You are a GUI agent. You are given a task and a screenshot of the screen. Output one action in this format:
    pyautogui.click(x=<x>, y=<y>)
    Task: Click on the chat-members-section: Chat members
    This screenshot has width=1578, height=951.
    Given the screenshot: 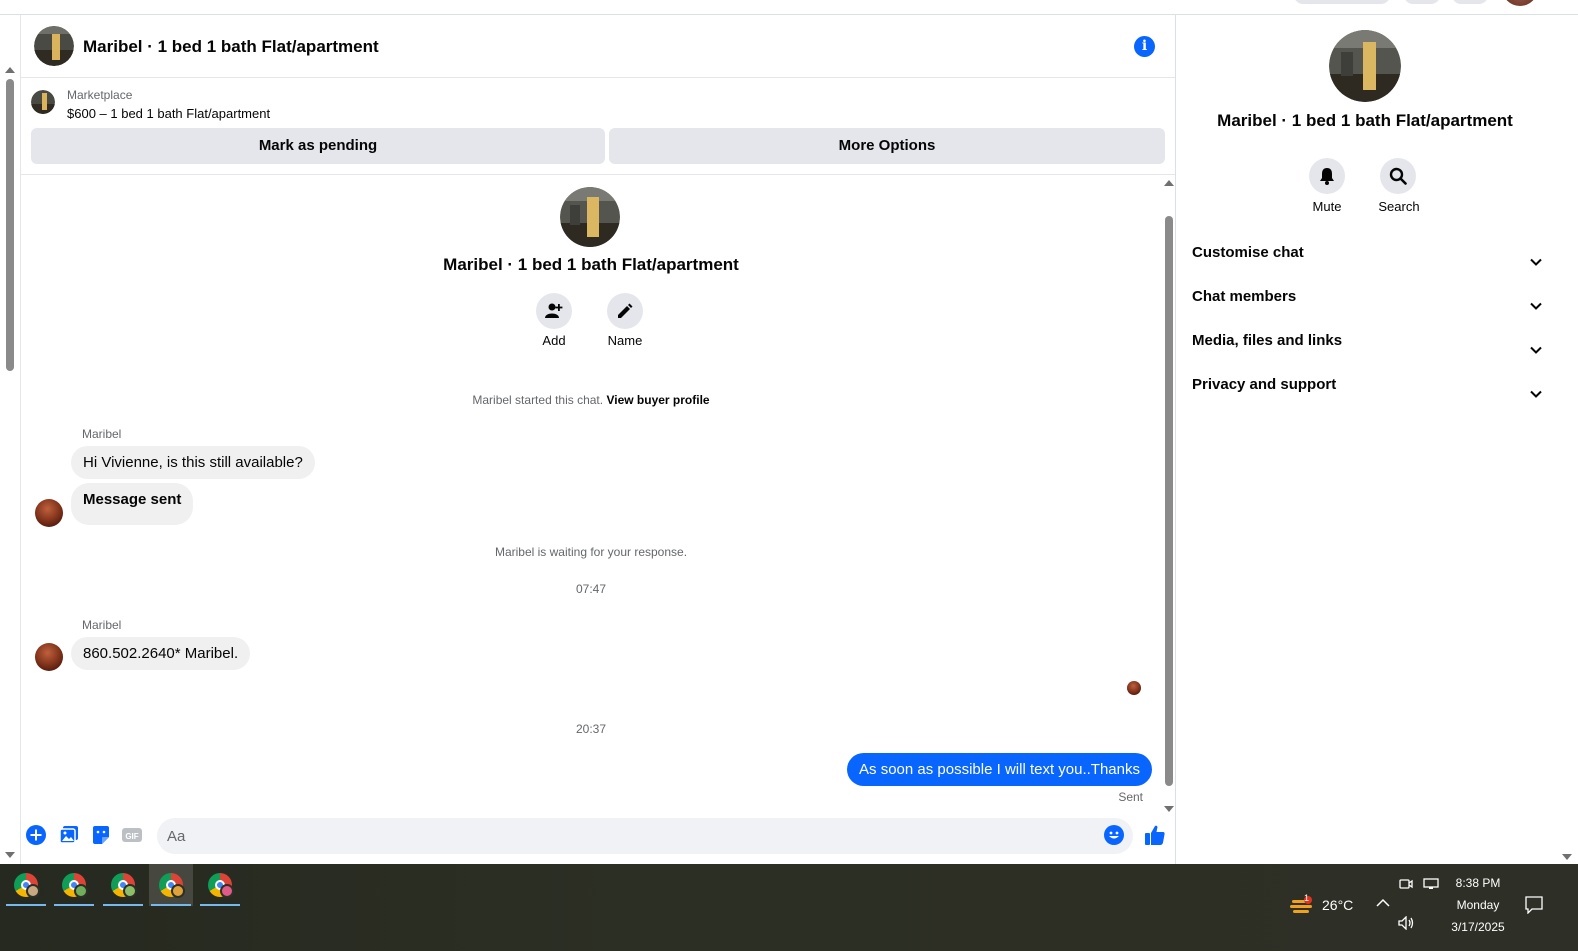 What is the action you would take?
    pyautogui.click(x=1367, y=306)
    